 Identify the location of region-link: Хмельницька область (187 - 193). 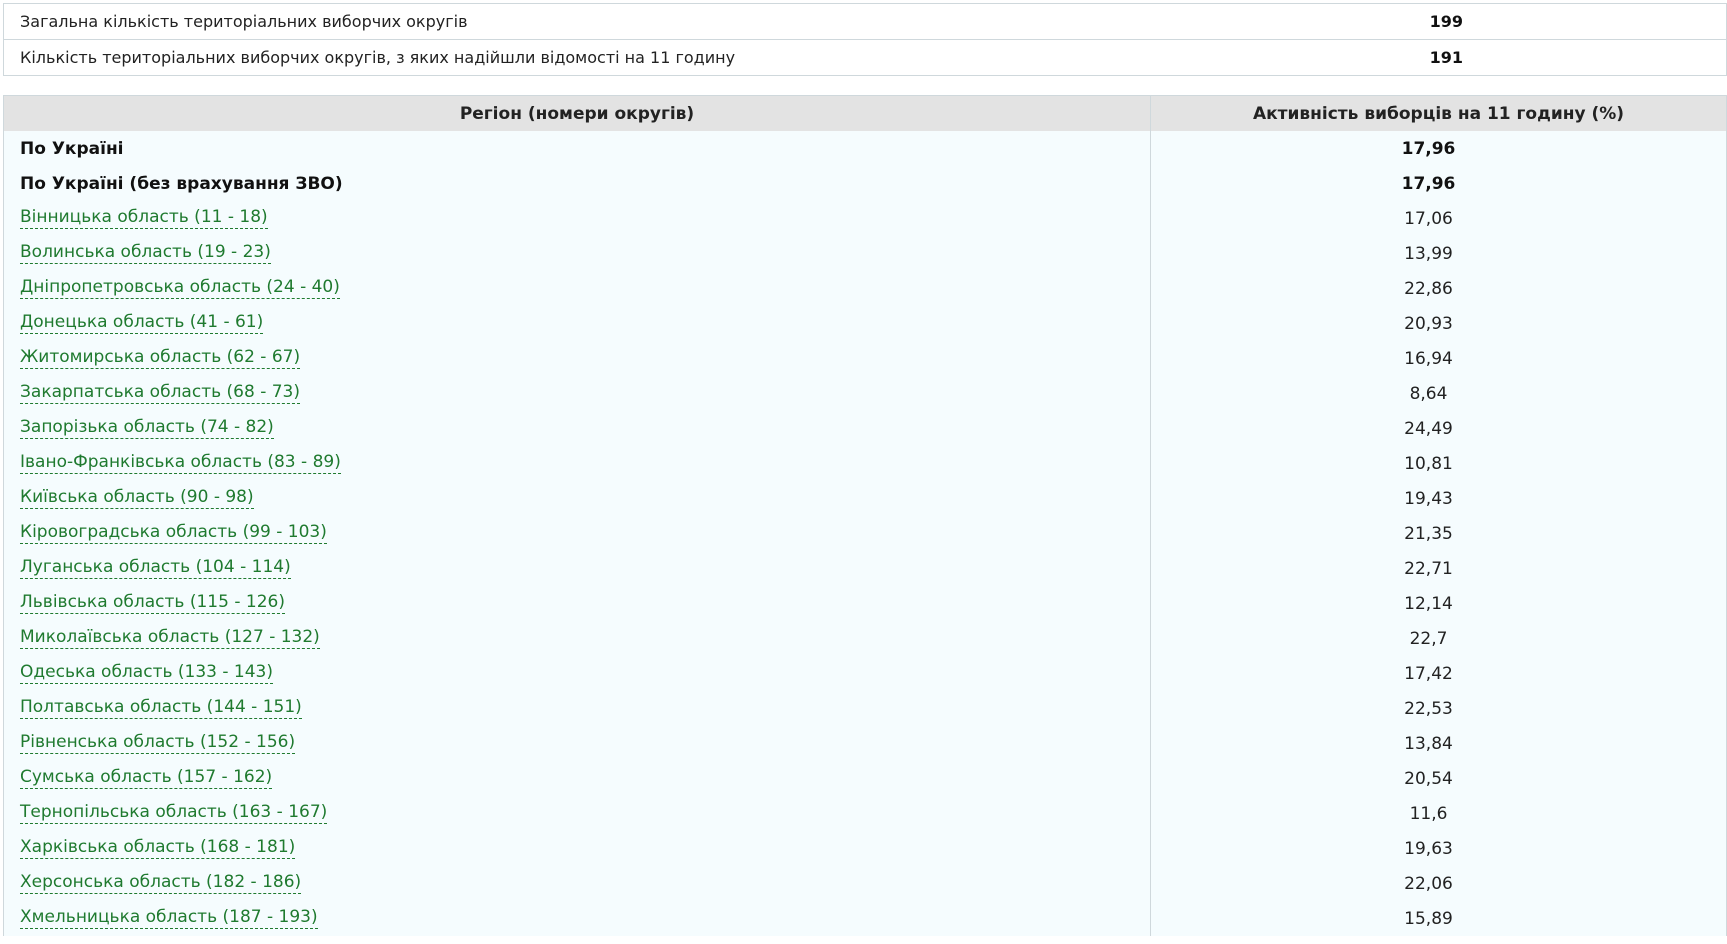
(169, 918).